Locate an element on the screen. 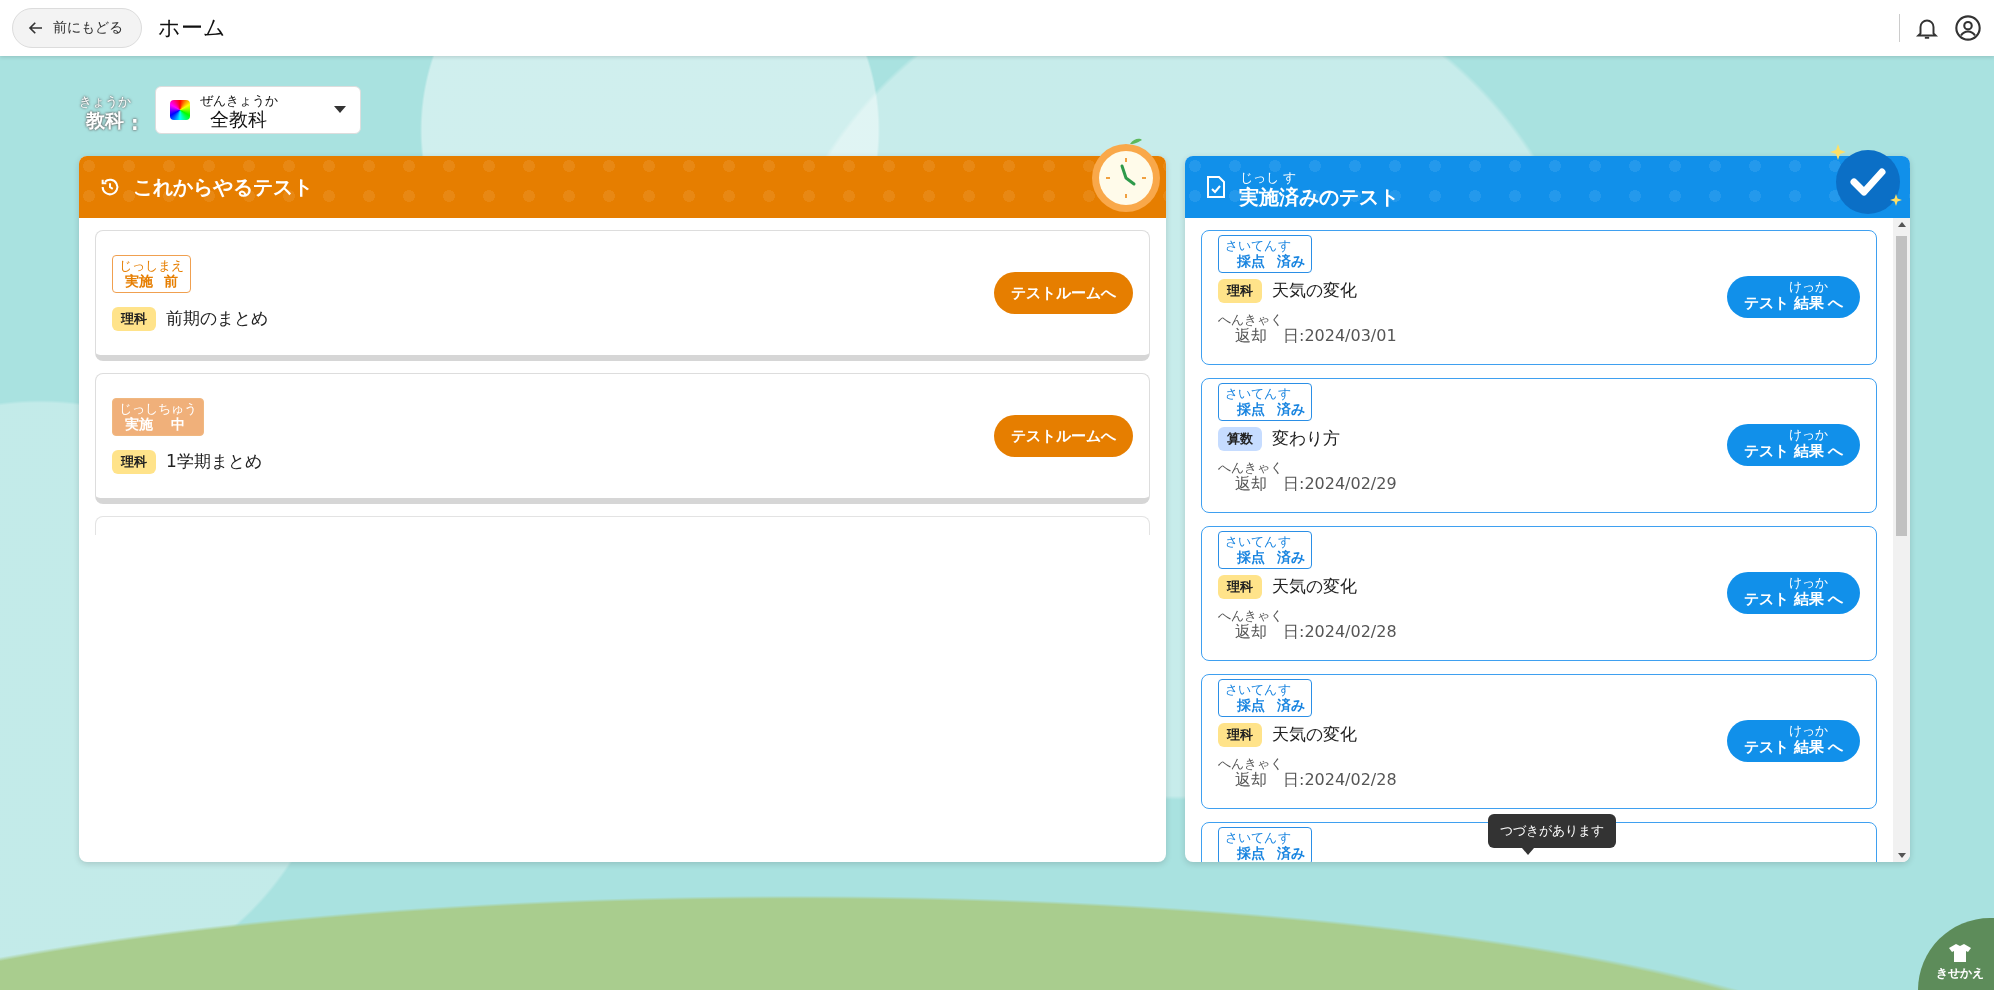 The image size is (1994, 990). test-name: 変わり方 is located at coordinates (1306, 438).